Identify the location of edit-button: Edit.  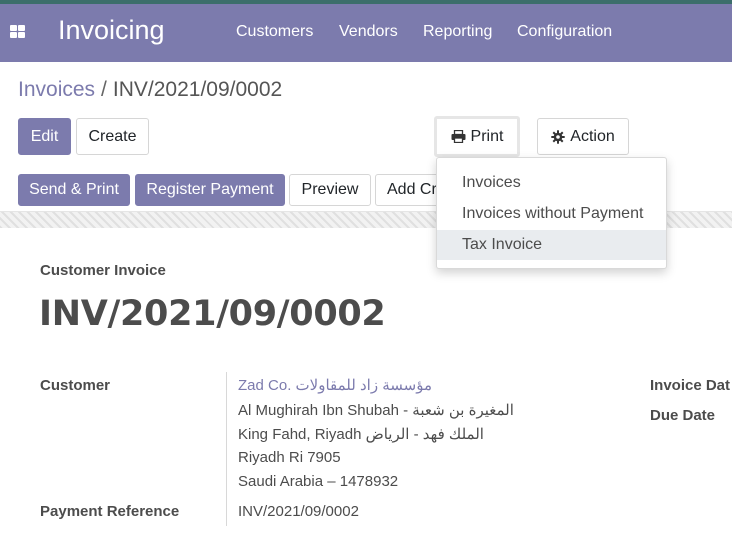
(44, 136).